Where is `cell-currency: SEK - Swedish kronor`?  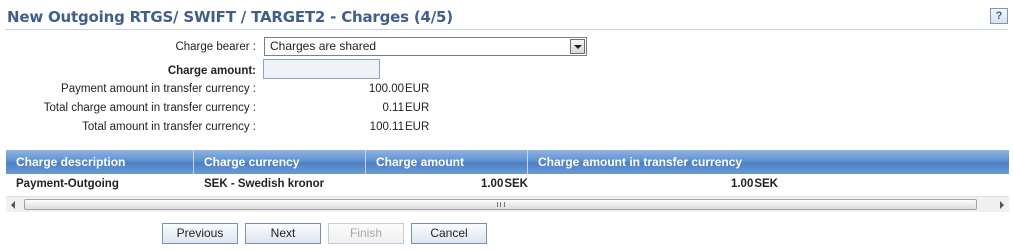
cell-currency: SEK - Swedish kronor is located at coordinates (264, 184).